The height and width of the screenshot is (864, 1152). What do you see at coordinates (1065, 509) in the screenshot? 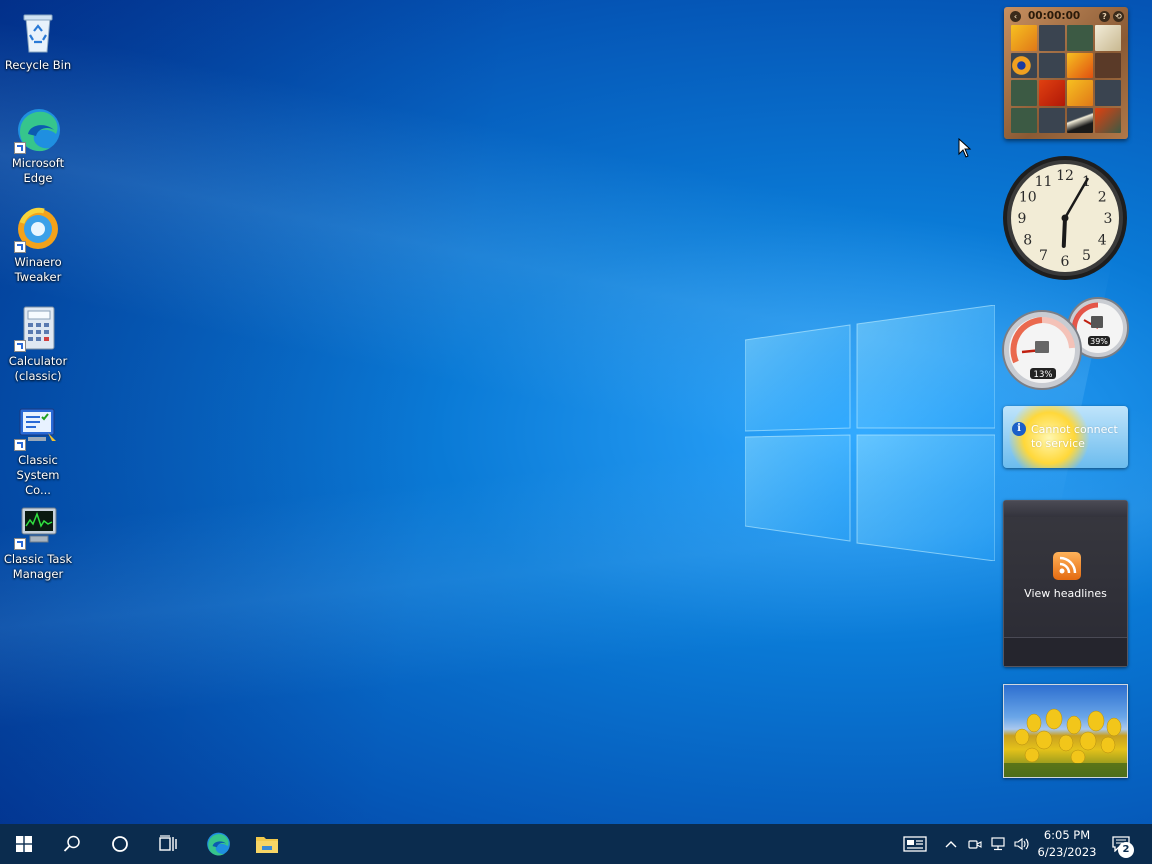
I see `feed-header` at bounding box center [1065, 509].